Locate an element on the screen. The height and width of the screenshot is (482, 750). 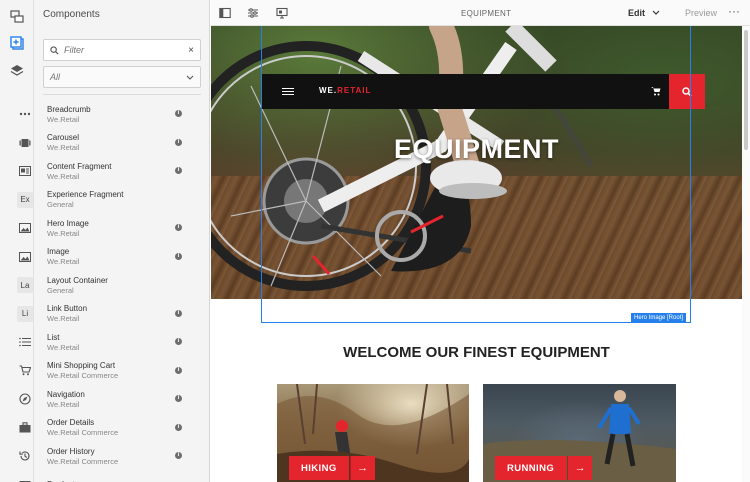
compass-icon is located at coordinates (25, 399).